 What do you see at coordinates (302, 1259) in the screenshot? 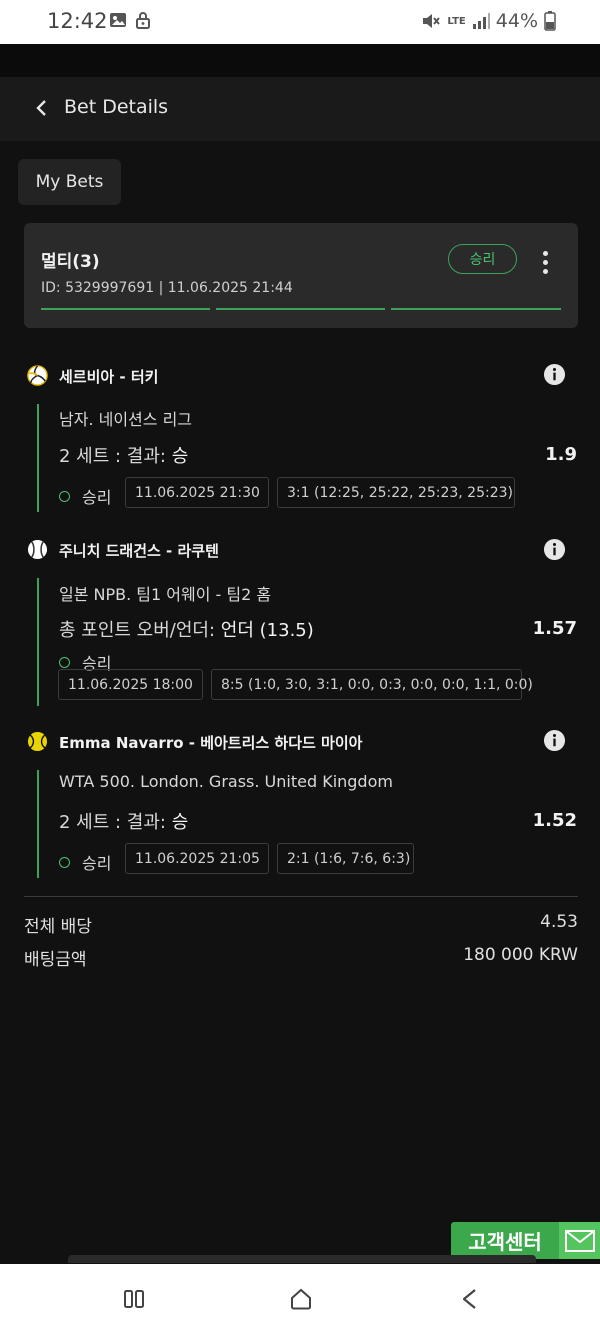
I see `scroll-handle` at bounding box center [302, 1259].